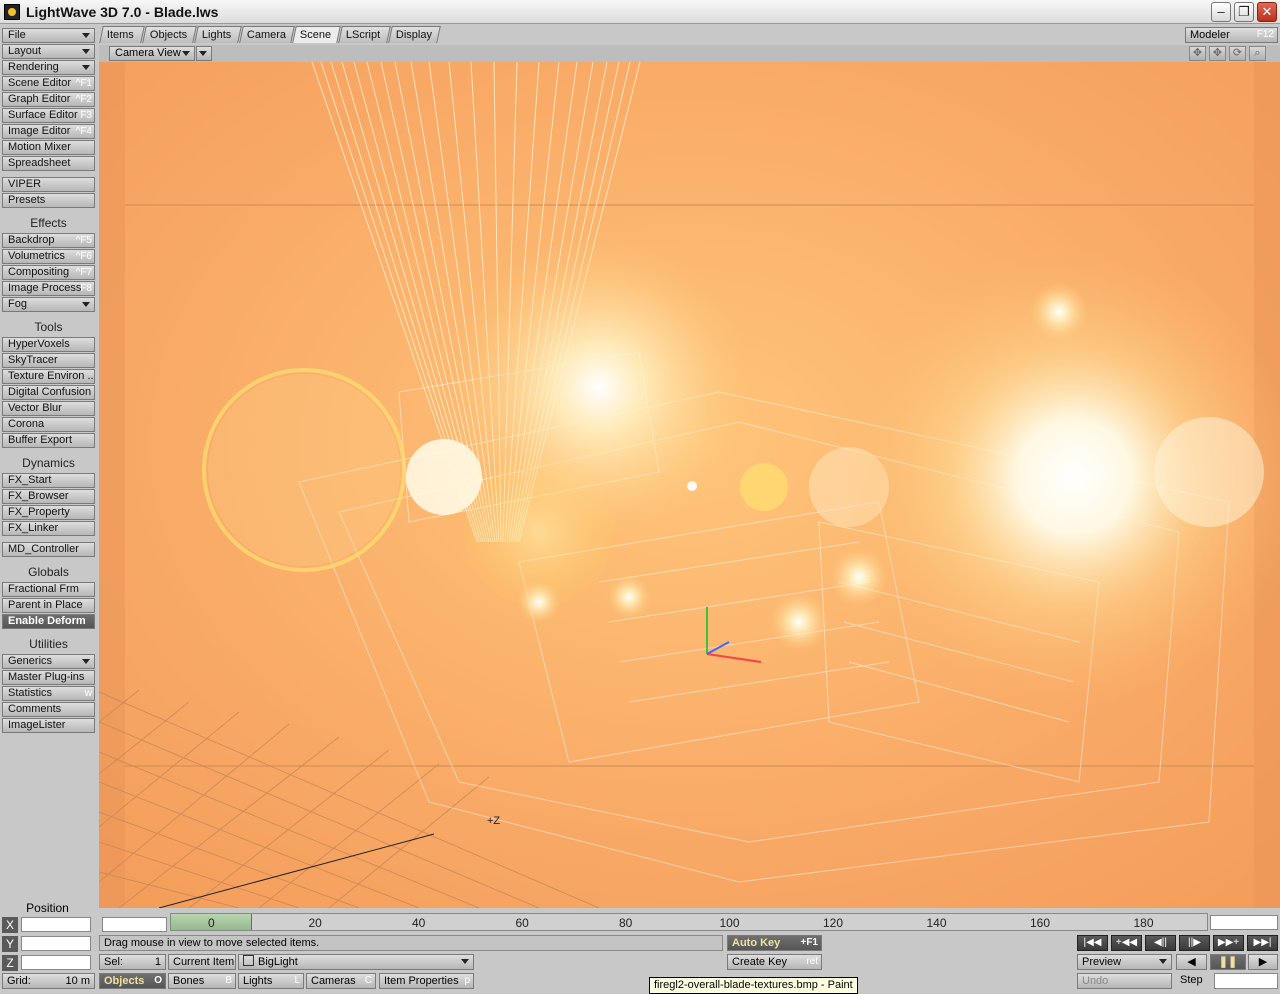  Describe the element at coordinates (48, 605) in the screenshot. I see `sidebar-item-parent-in-place: Parent in Place` at that location.